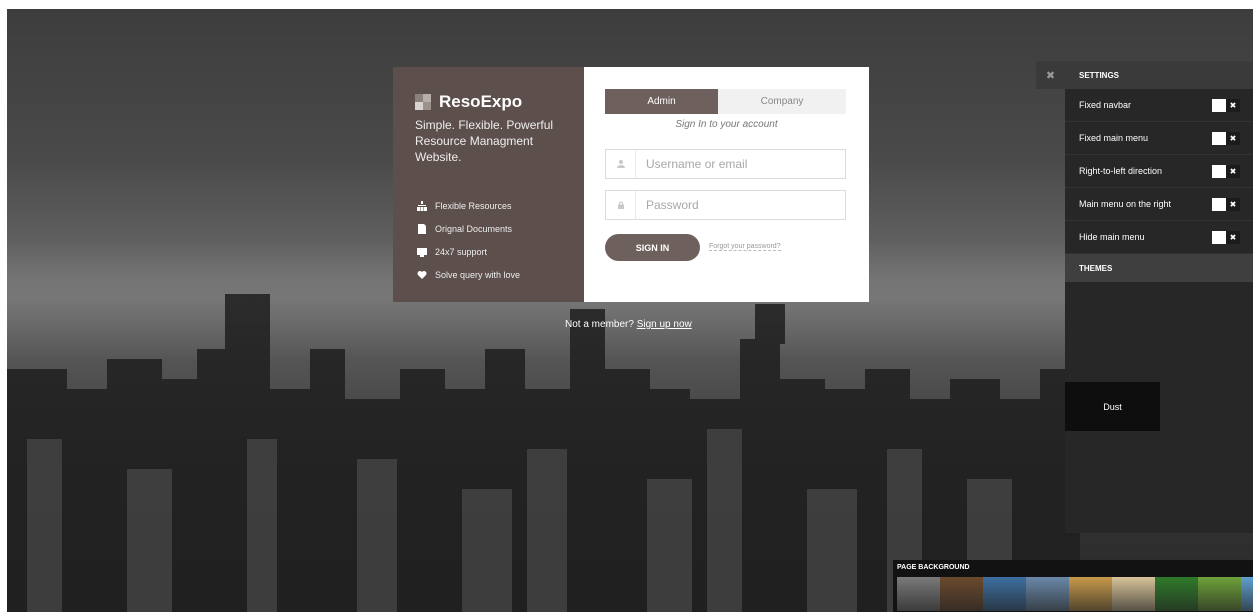 Image resolution: width=1253 pixels, height=612 pixels. Describe the element at coordinates (1226, 138) in the screenshot. I see `fixed-main-menu-toggle: ✖` at that location.